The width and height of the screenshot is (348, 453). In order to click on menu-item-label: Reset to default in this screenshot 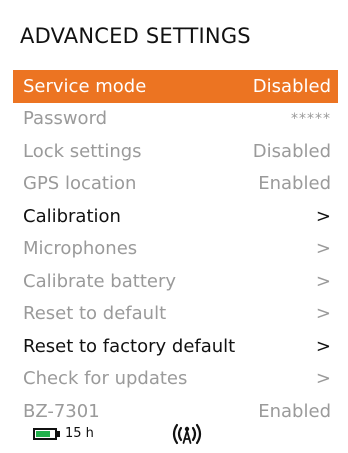, I will do `click(95, 314)`.